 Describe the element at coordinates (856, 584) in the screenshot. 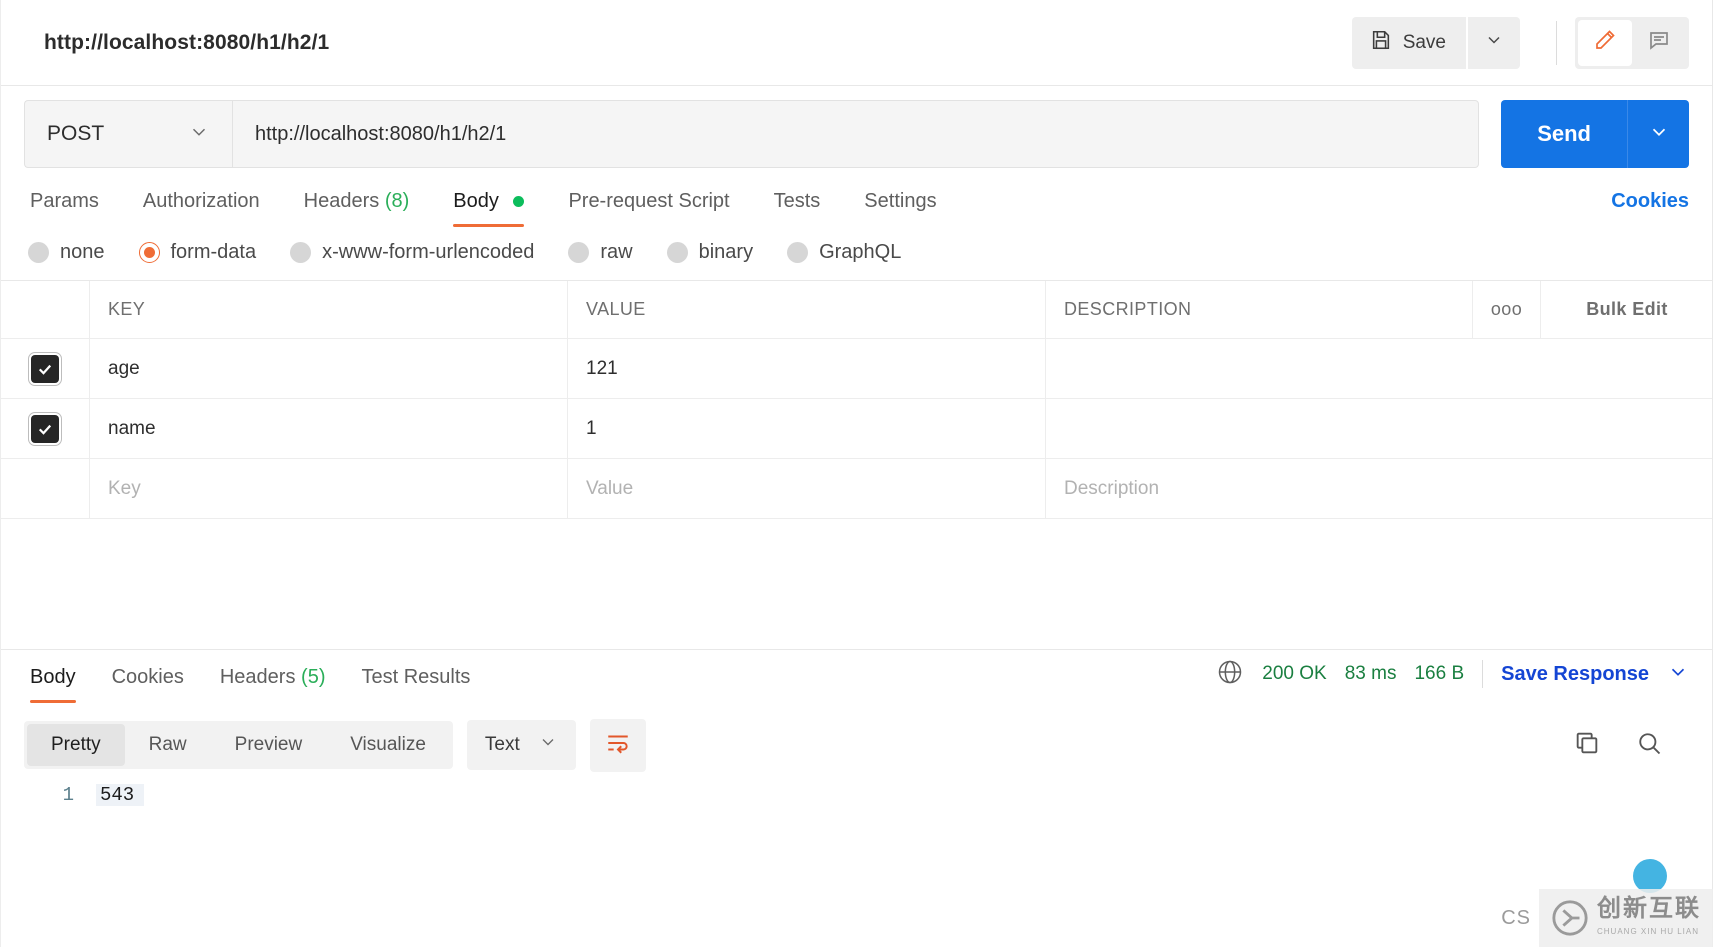

I see `request-body-filler` at that location.